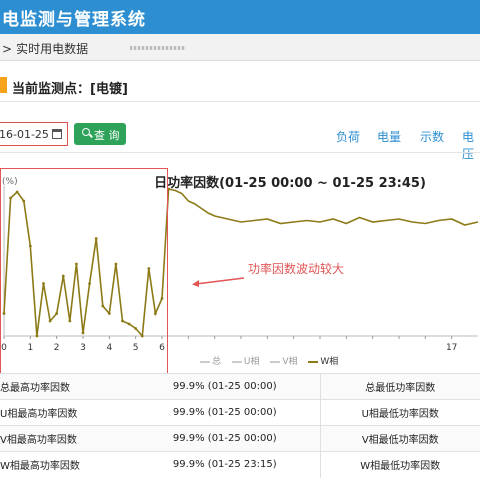 The image size is (480, 480). What do you see at coordinates (240, 152) in the screenshot?
I see `divider` at bounding box center [240, 152].